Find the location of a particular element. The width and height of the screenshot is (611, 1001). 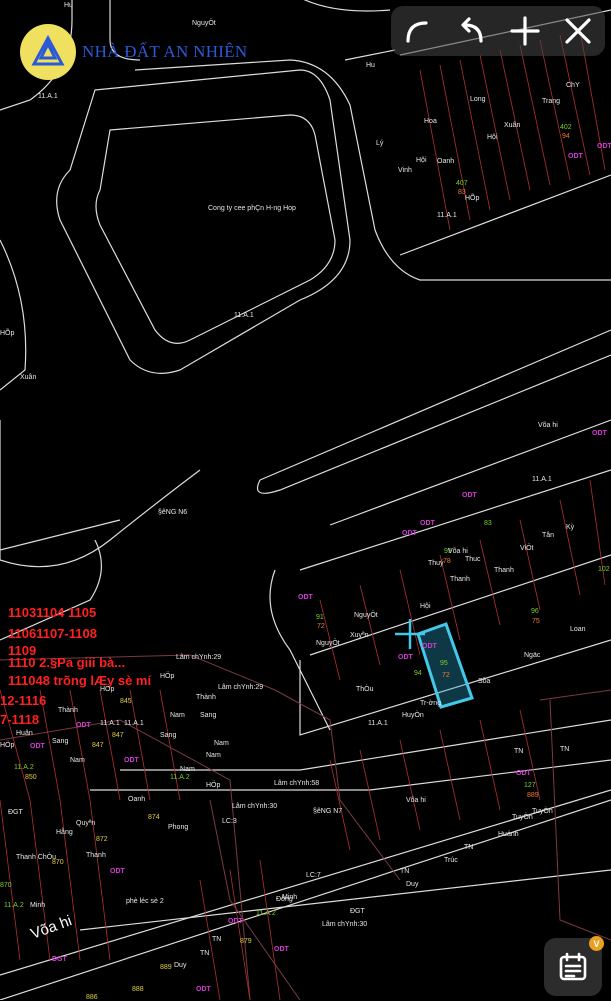

map-label: Lý is located at coordinates (379, 143).